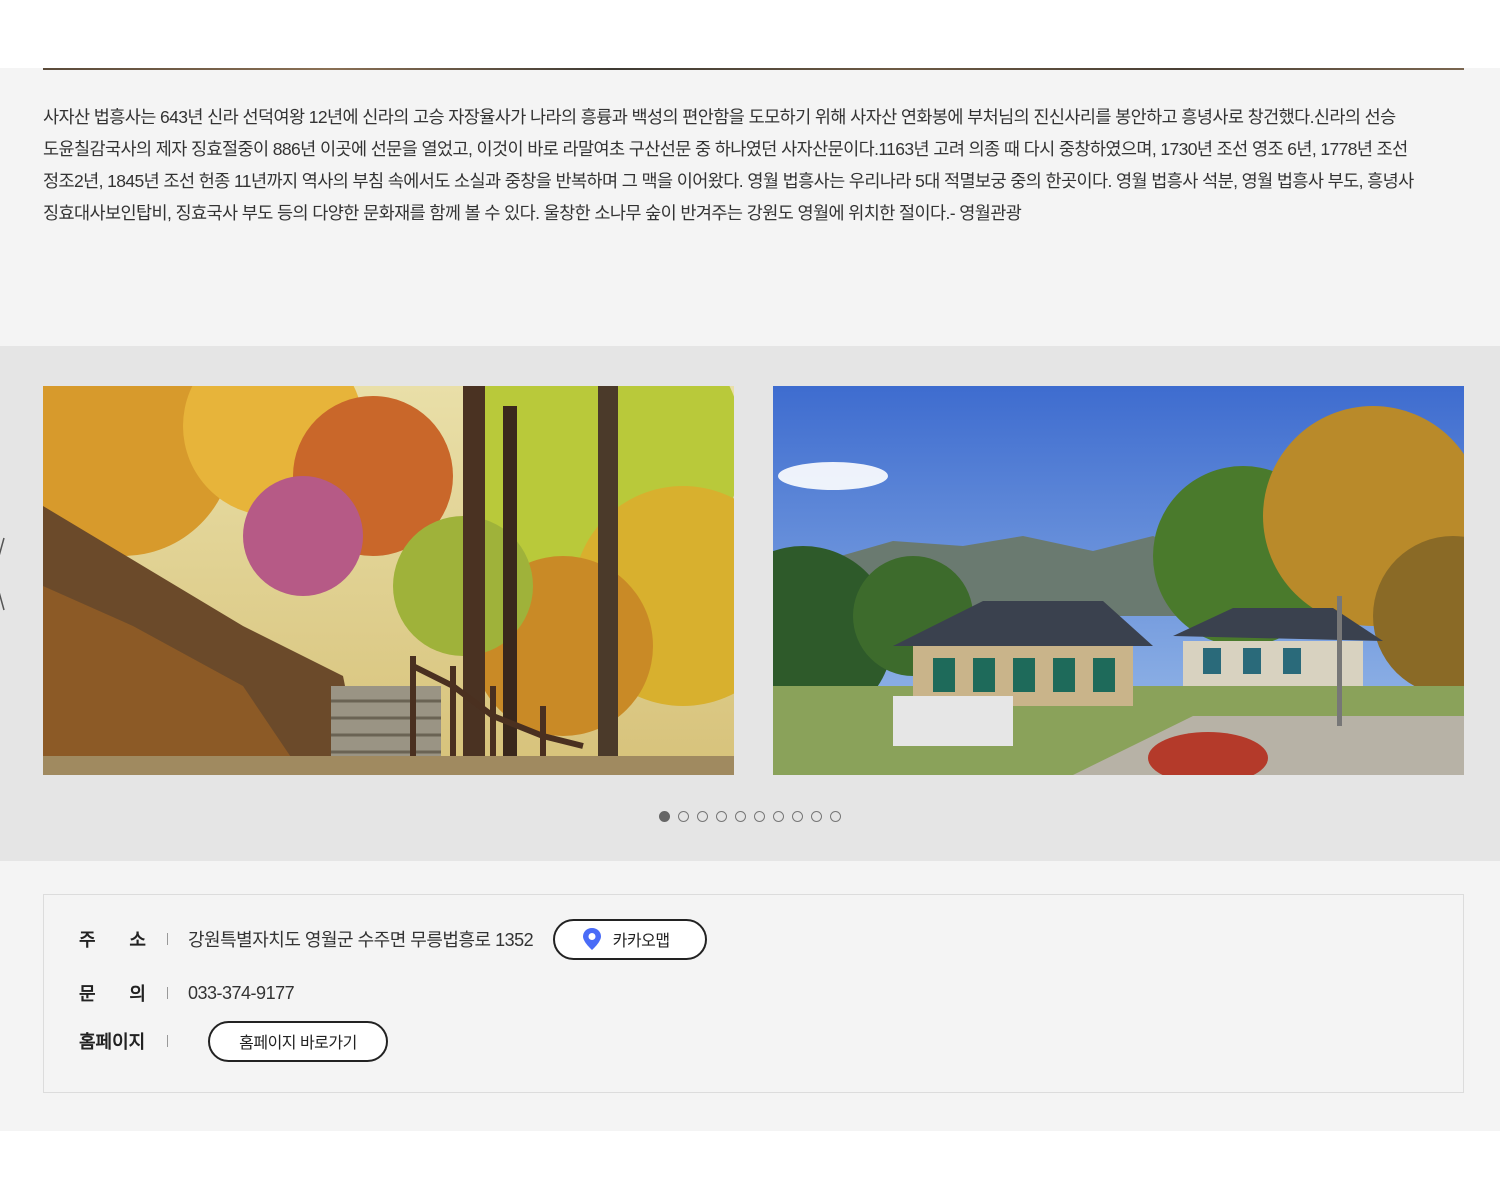 The height and width of the screenshot is (1200, 1500). Describe the element at coordinates (3, 574) in the screenshot. I see `chevron-left-icon` at that location.